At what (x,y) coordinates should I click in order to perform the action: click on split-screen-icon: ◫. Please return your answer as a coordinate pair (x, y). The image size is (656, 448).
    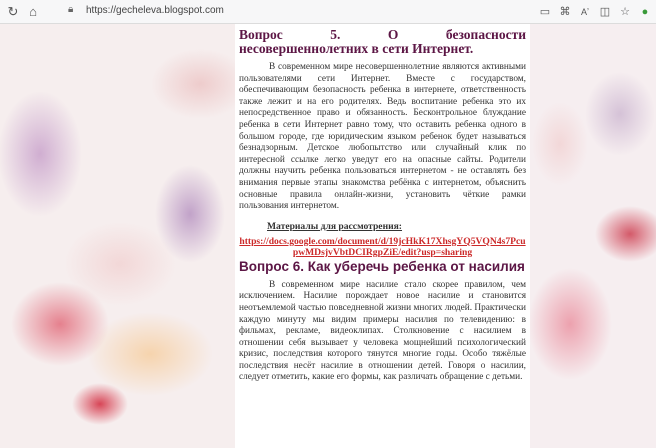
    Looking at the image, I should click on (605, 12).